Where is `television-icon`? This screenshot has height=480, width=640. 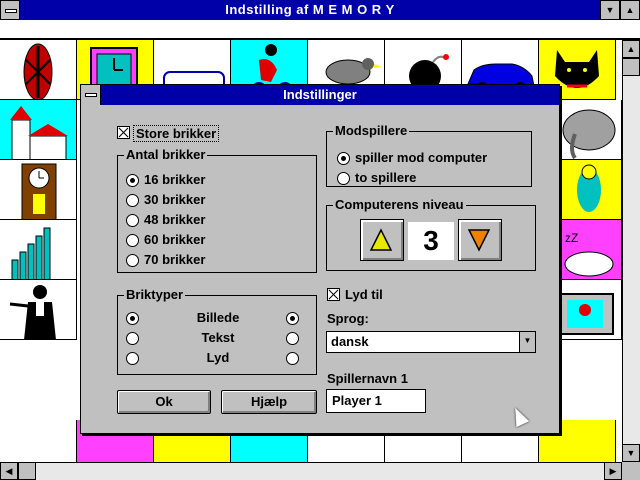
television-icon is located at coordinates (587, 314).